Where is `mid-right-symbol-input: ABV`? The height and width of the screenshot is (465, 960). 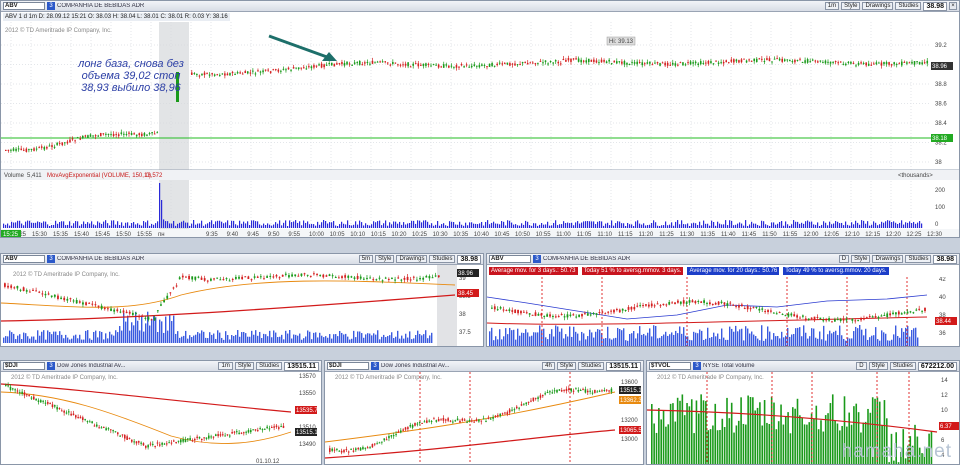 mid-right-symbol-input: ABV is located at coordinates (510, 259).